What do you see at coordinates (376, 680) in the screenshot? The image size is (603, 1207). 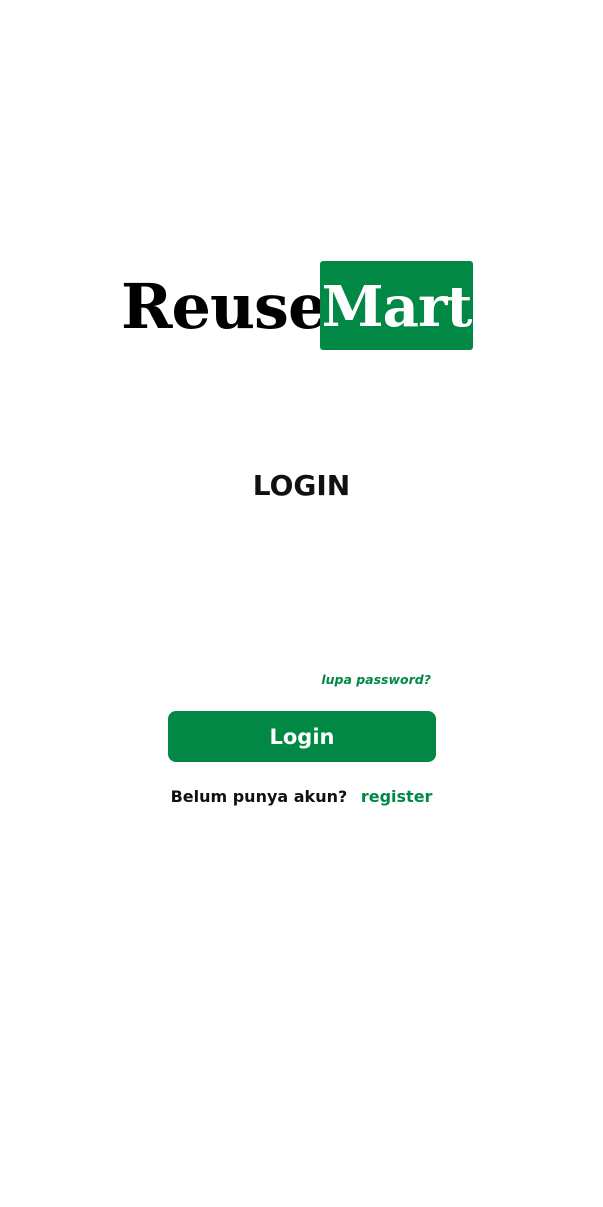 I see `forgot-password-link: lupa password?` at bounding box center [376, 680].